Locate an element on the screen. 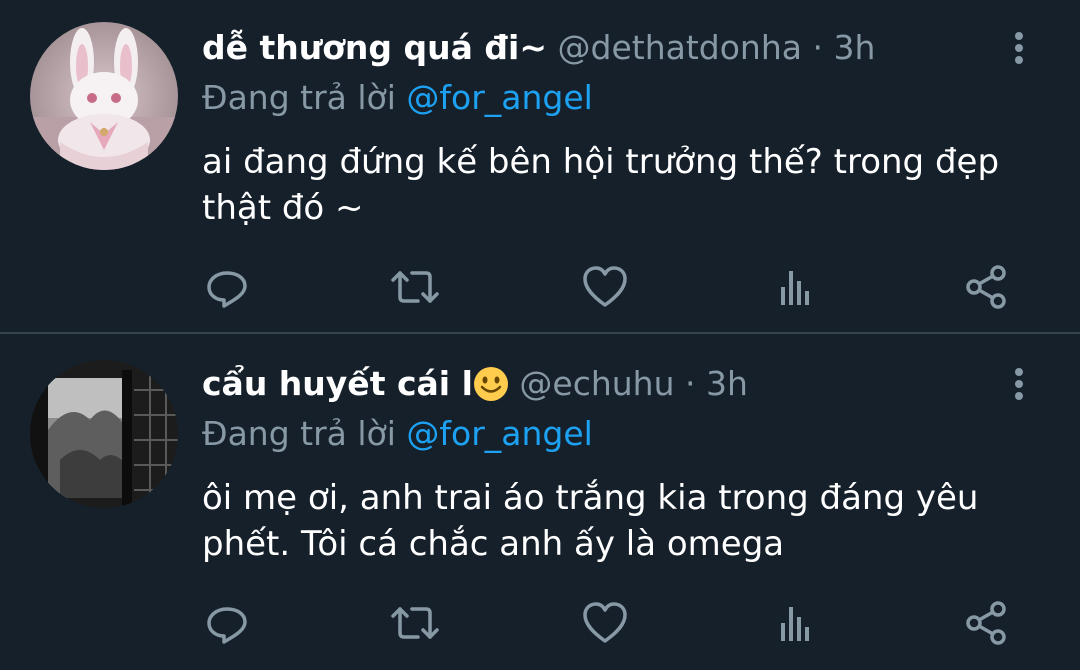  tweet-header: dễ thương quá đi~ @dethatdonha · 3h is located at coordinates (538, 48).